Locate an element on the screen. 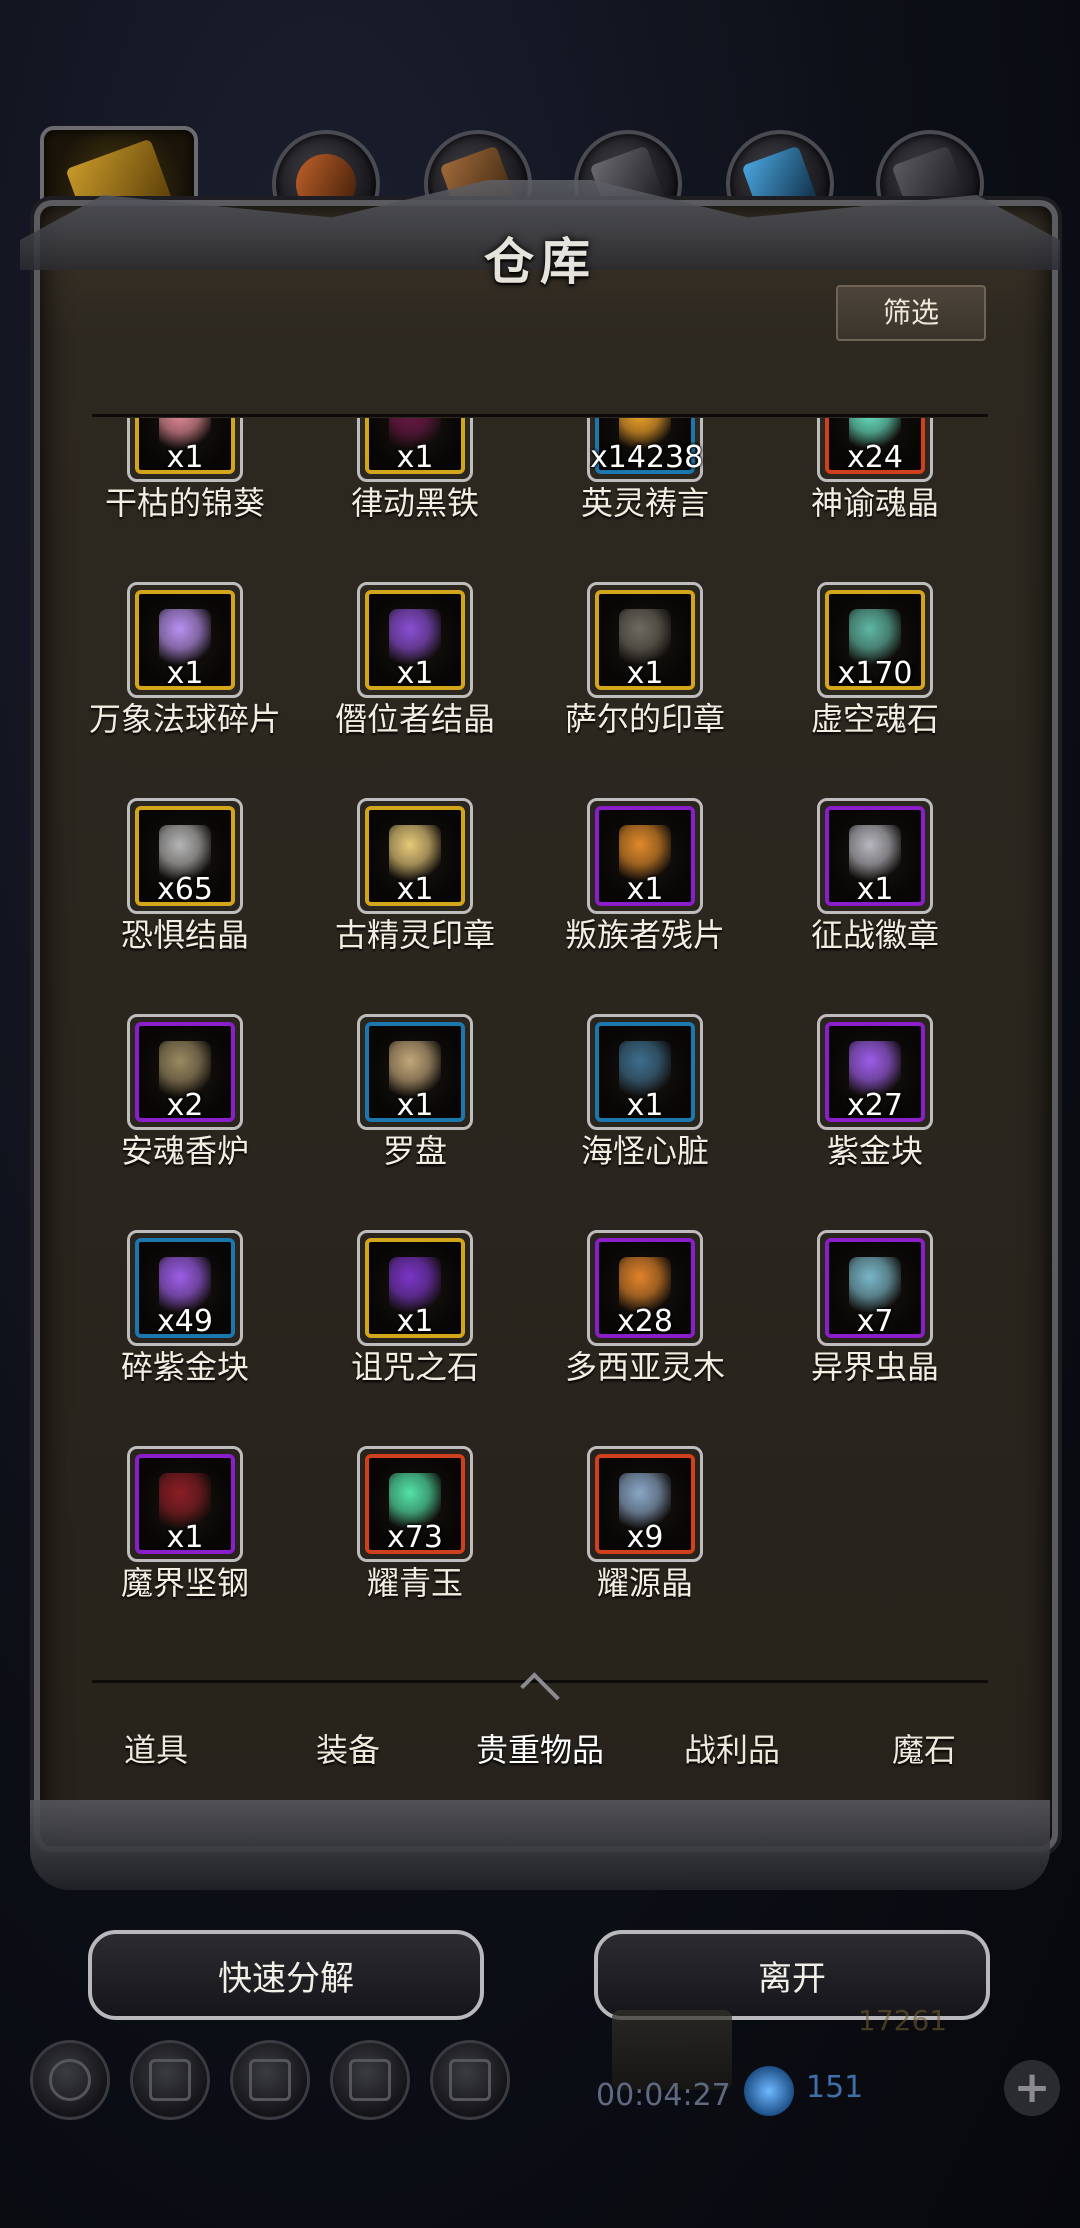 This screenshot has width=1080, height=2228. item-name: 干枯的锦葵 is located at coordinates (184, 503).